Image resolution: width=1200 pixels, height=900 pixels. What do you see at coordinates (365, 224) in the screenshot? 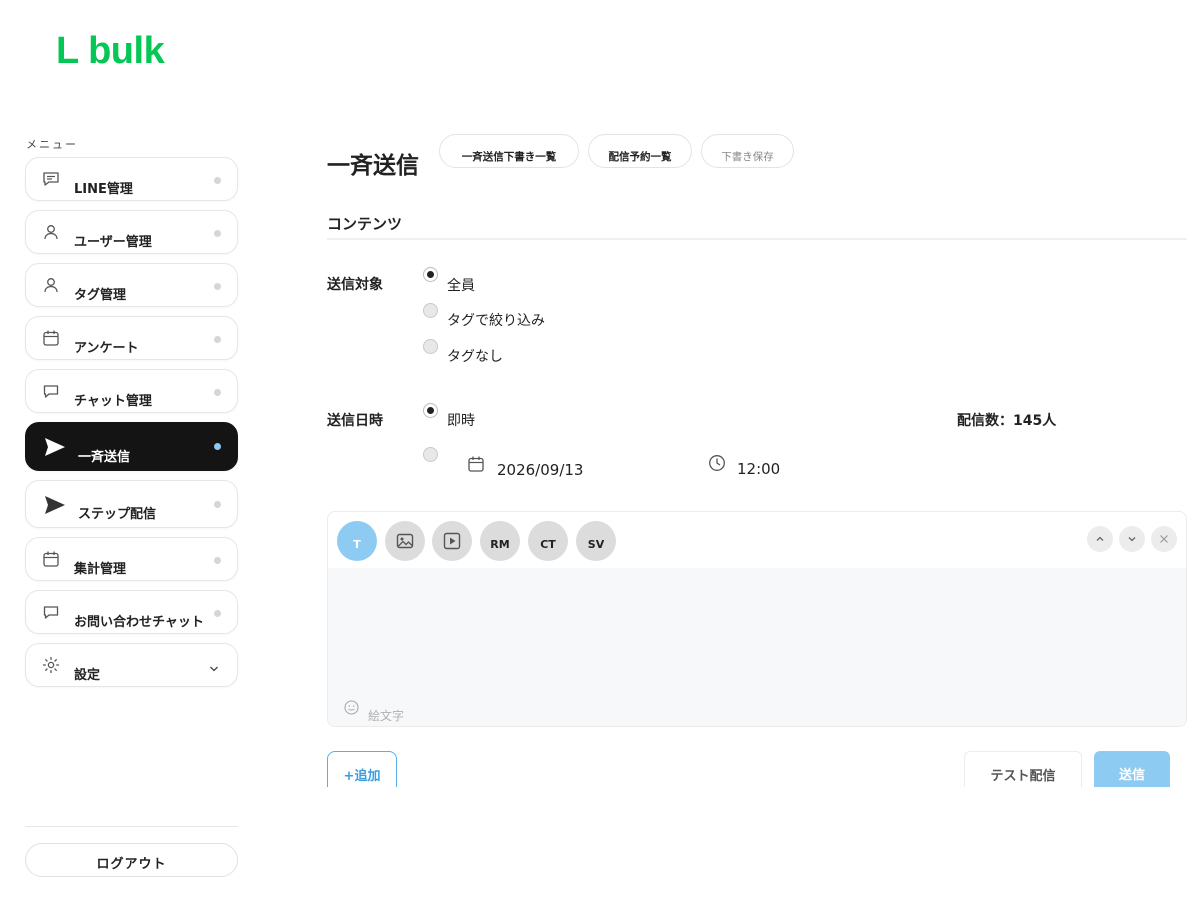
I see `section-title: コンテンツ` at bounding box center [365, 224].